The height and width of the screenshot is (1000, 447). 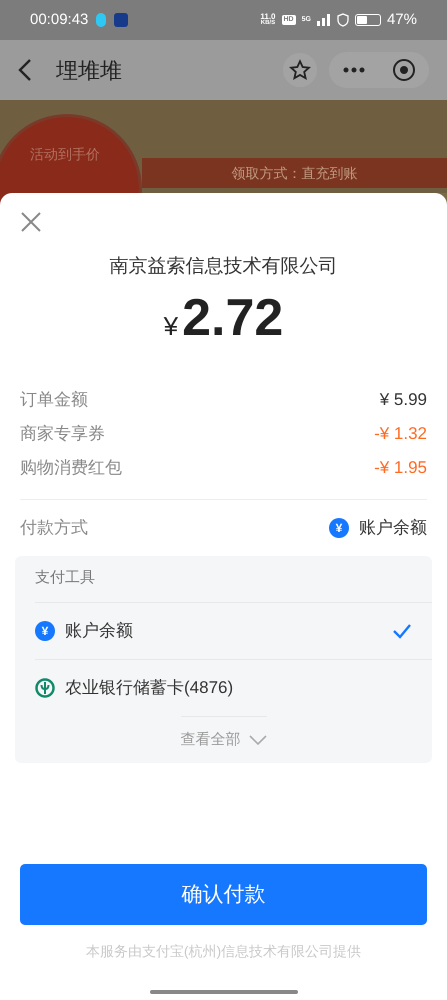 What do you see at coordinates (401, 20) in the screenshot?
I see `battery-percent: 47%` at bounding box center [401, 20].